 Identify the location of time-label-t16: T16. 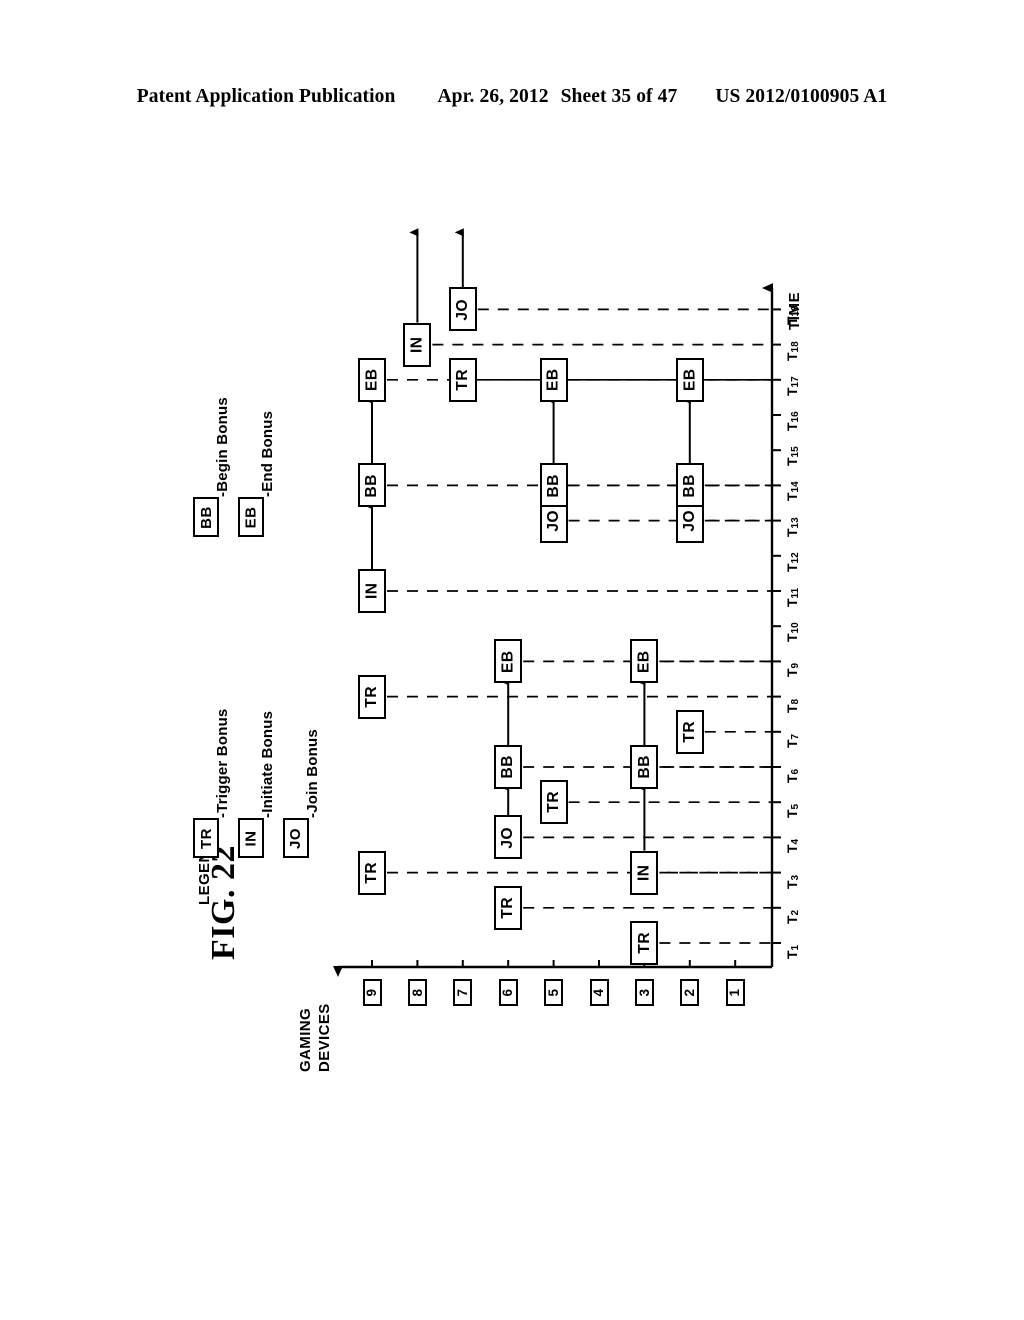
(792, 421).